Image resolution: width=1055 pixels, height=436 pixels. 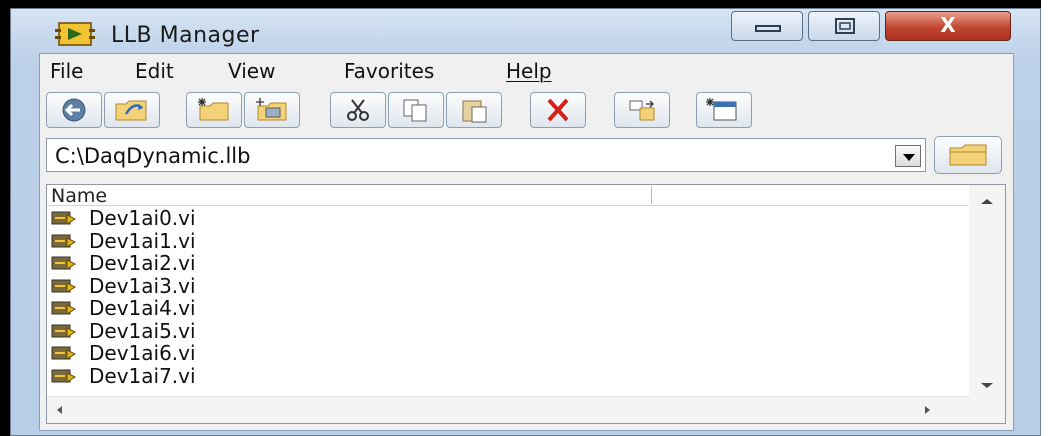 I want to click on window-title: LLB Manager, so click(x=185, y=35).